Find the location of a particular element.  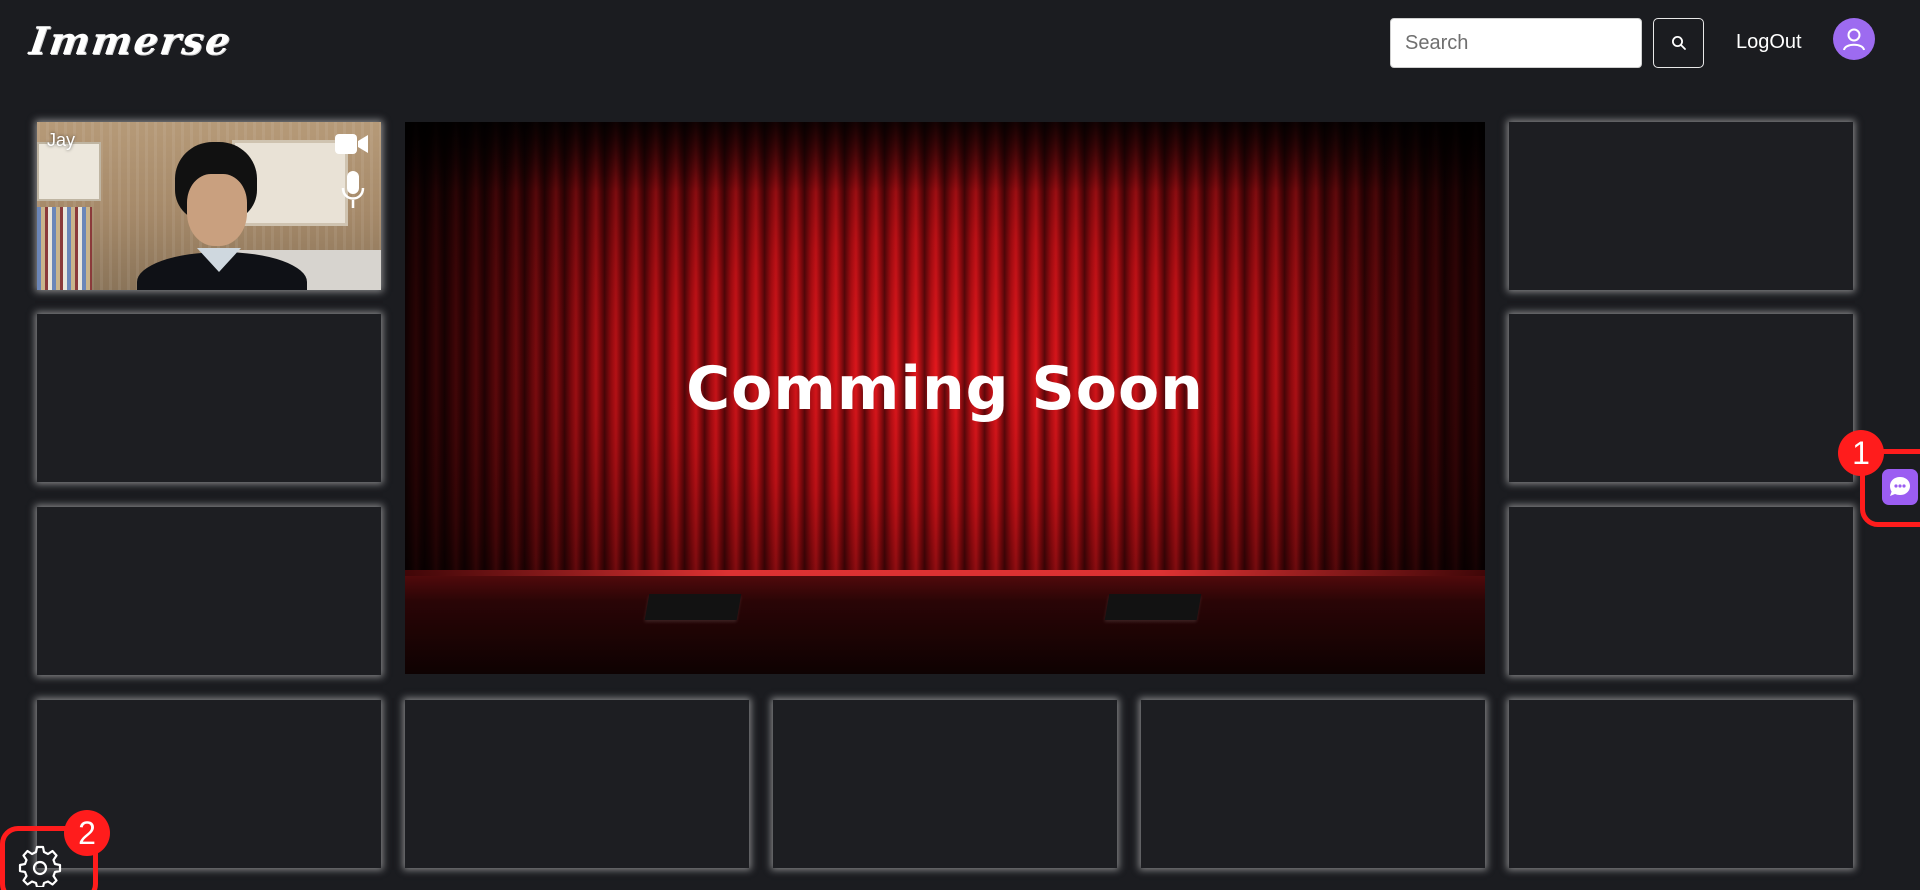

search-icon is located at coordinates (1678, 43).